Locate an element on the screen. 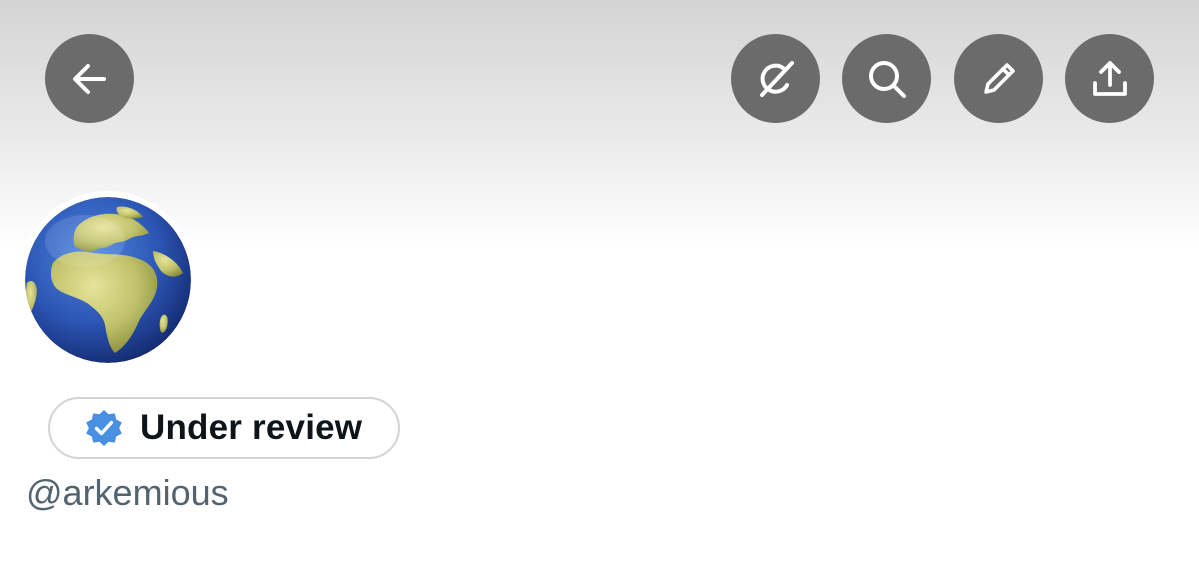  pencil-icon is located at coordinates (999, 78).